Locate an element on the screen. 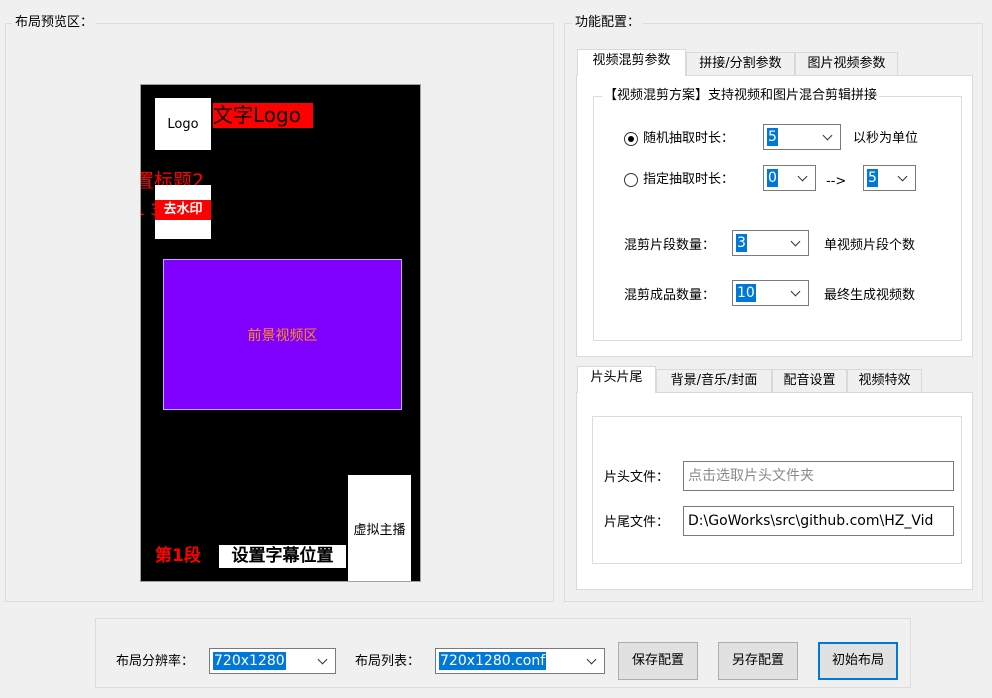  foreground-video-label: 前景视频区 is located at coordinates (282, 335).